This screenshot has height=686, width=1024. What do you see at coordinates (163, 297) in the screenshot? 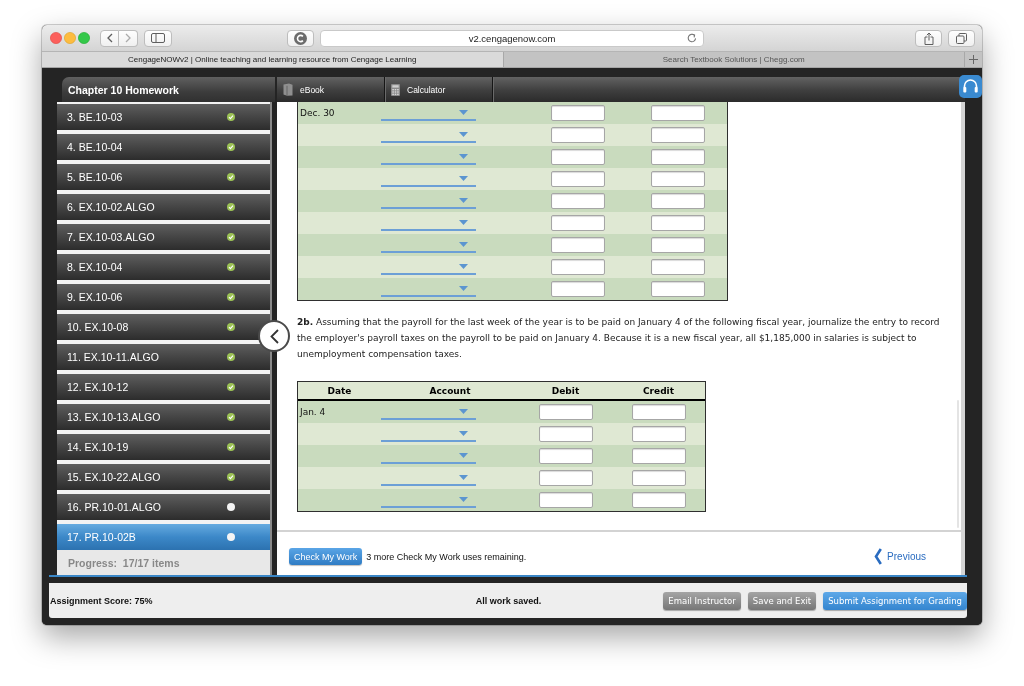
I see `question-item: 9. EX.10-06` at bounding box center [163, 297].